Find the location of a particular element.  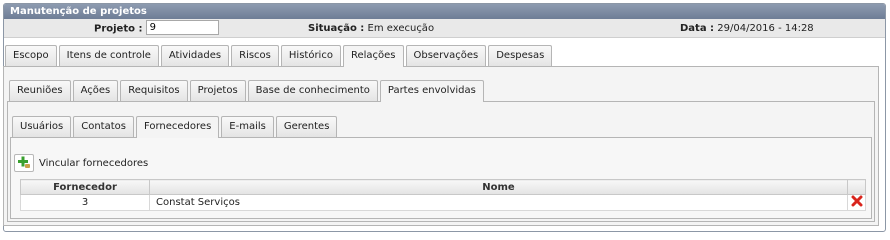

link-suppliers-label: Vincular fornecedores is located at coordinates (93, 163).